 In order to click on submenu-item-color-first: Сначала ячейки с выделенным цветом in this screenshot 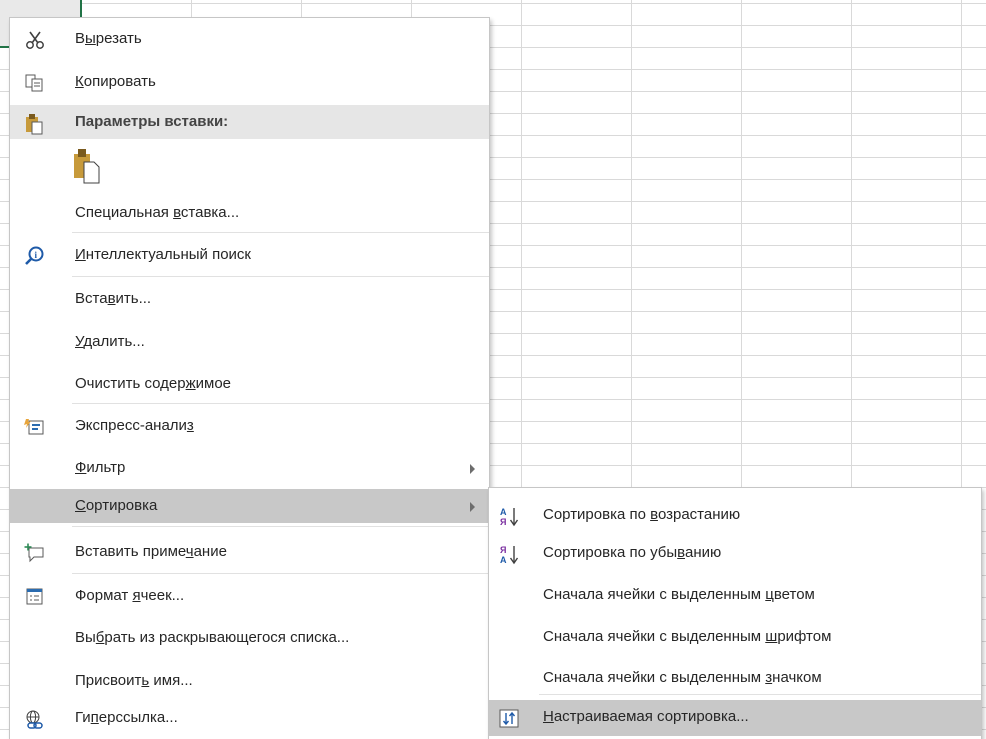, I will do `click(735, 595)`.